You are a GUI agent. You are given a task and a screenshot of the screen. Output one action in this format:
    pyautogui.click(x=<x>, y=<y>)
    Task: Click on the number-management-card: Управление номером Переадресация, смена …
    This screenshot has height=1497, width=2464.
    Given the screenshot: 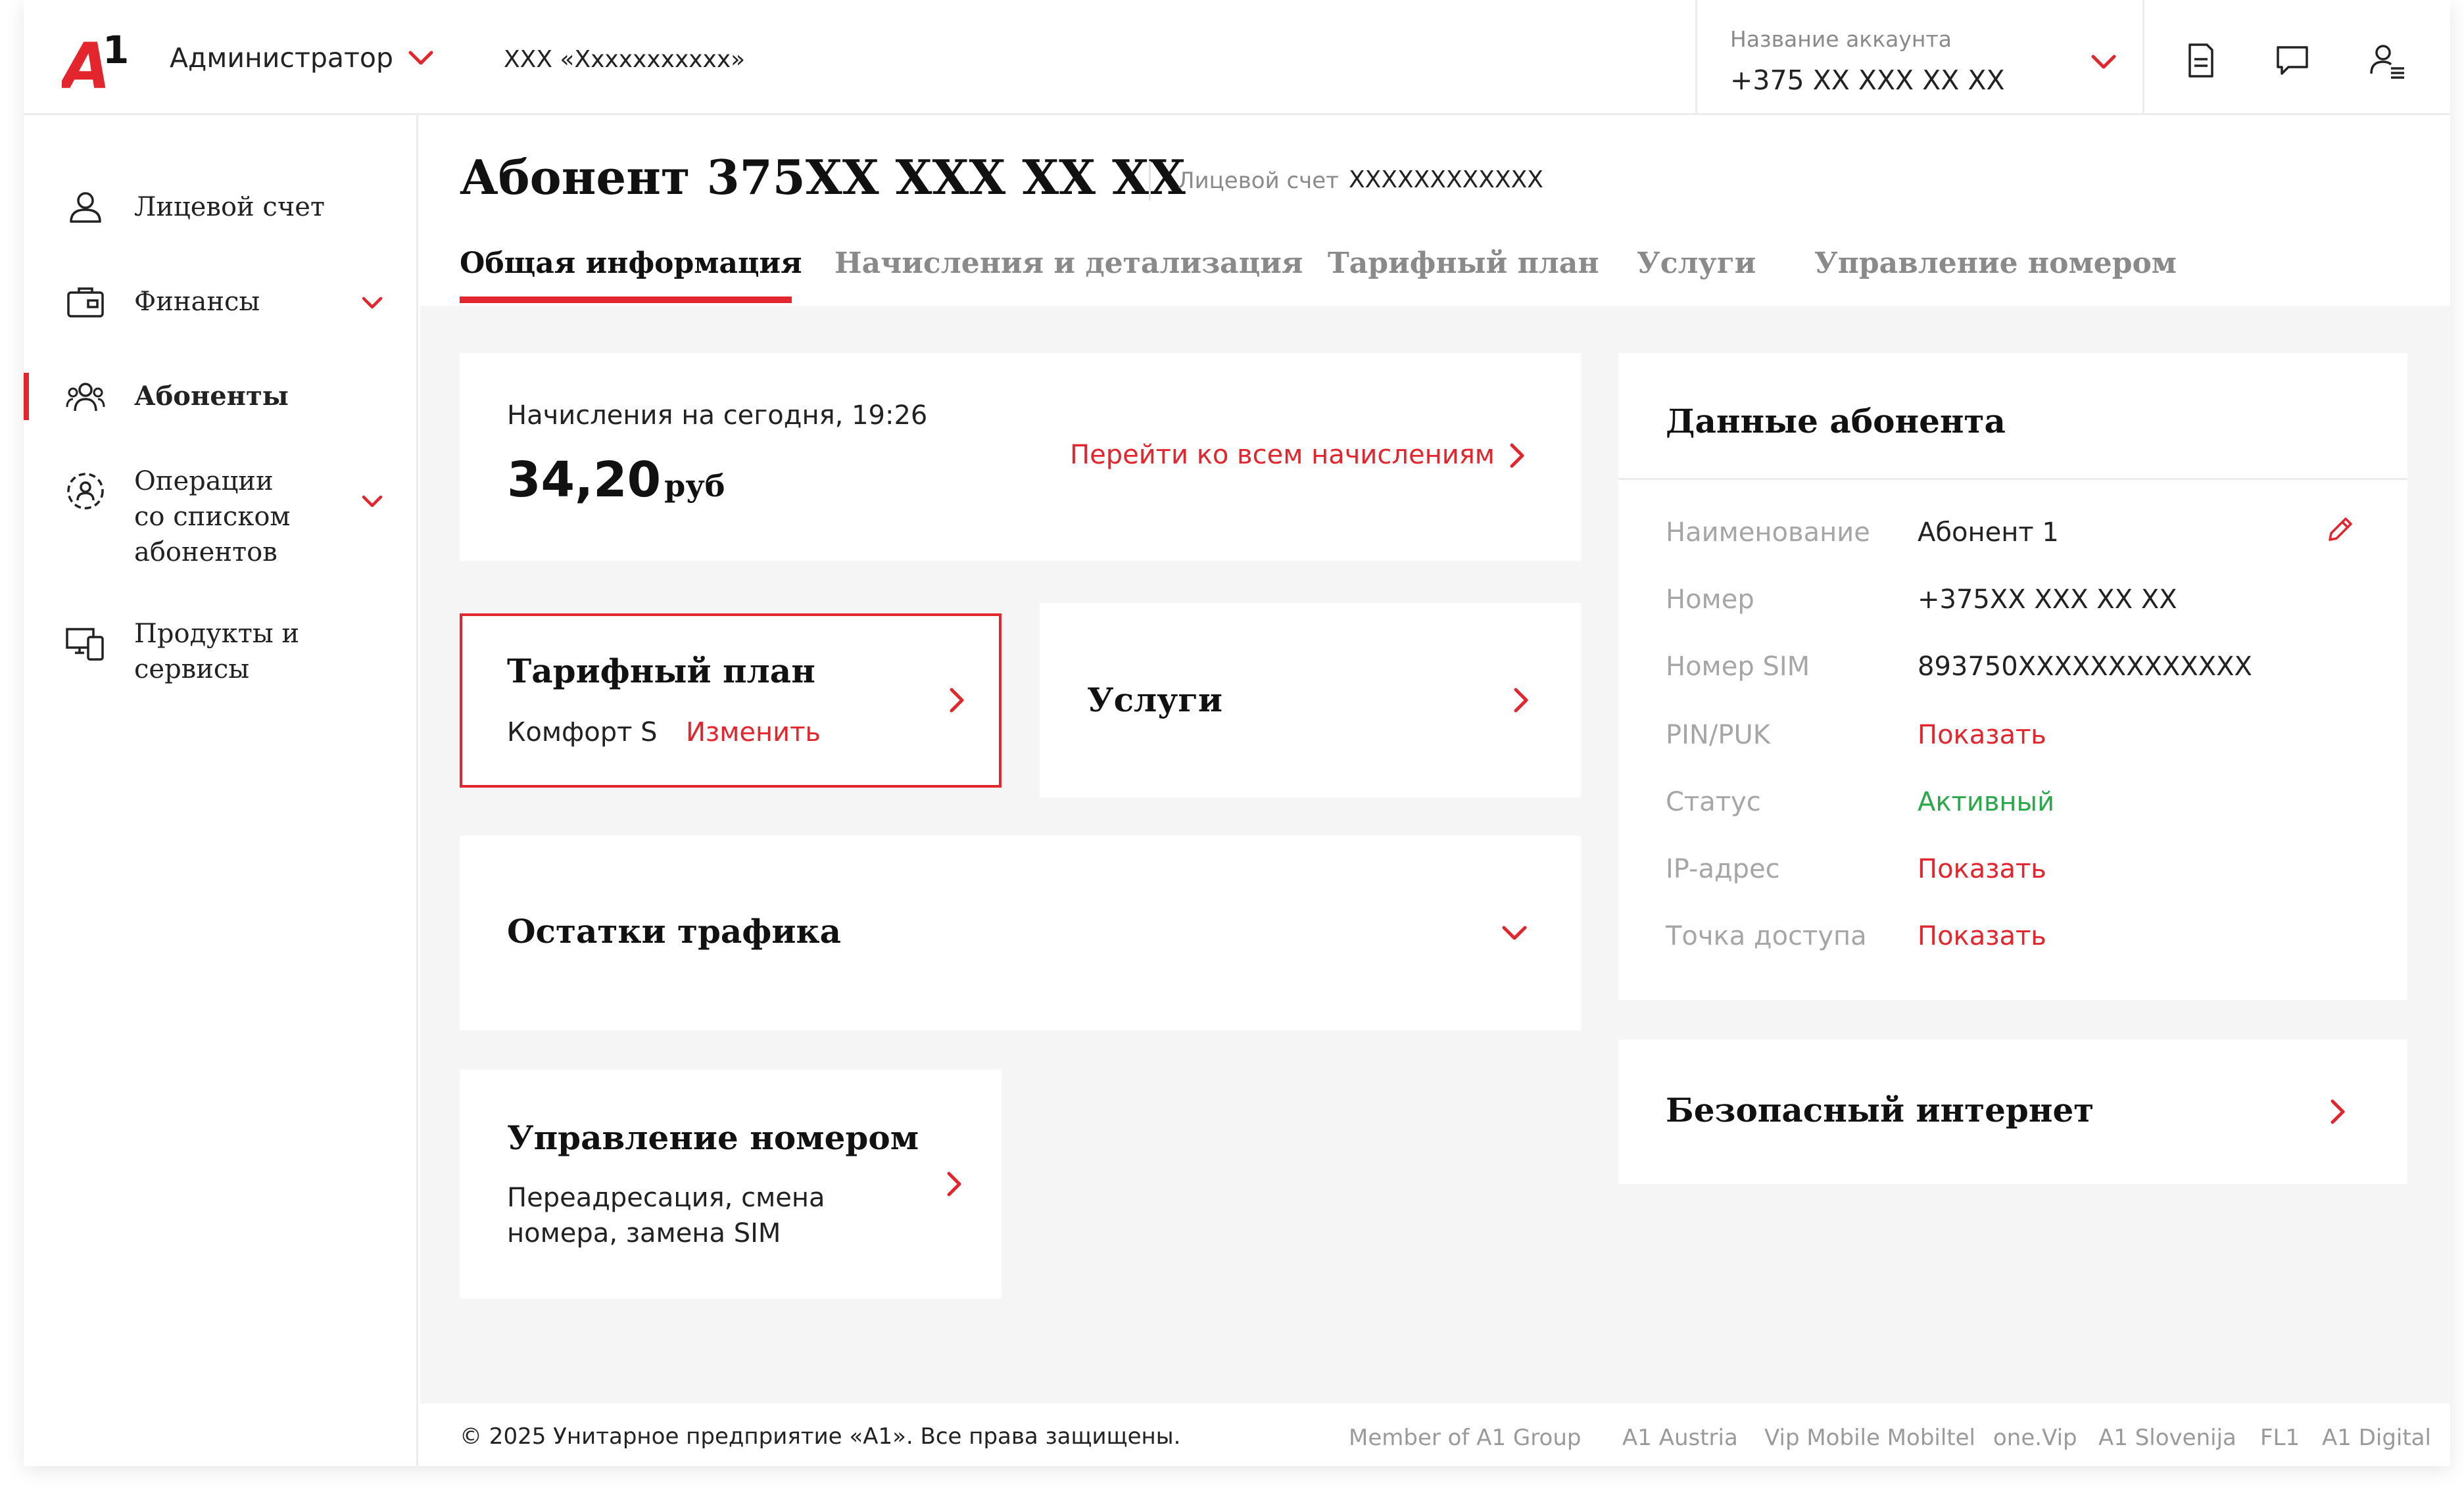 What is the action you would take?
    pyautogui.click(x=731, y=1184)
    